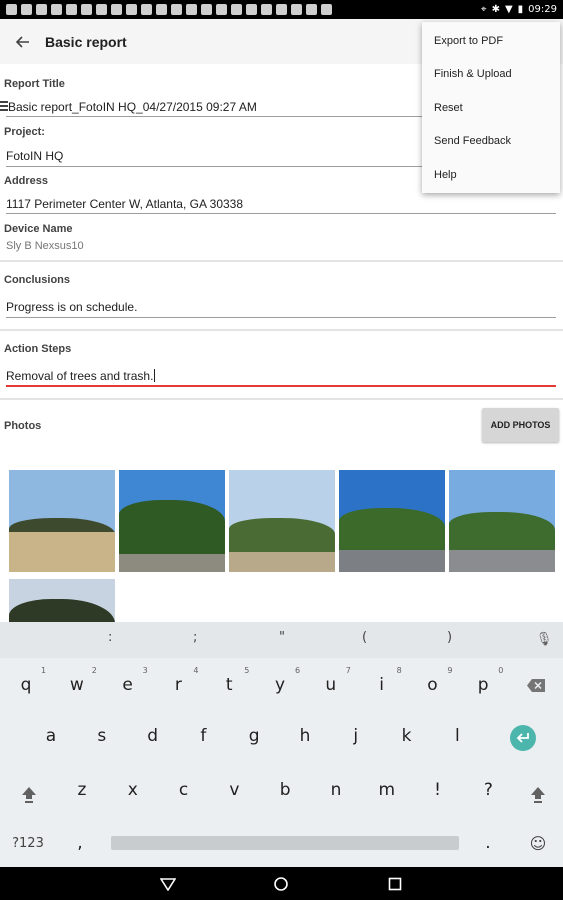 The height and width of the screenshot is (900, 563). What do you see at coordinates (457, 736) in the screenshot?
I see `key-l: l` at bounding box center [457, 736].